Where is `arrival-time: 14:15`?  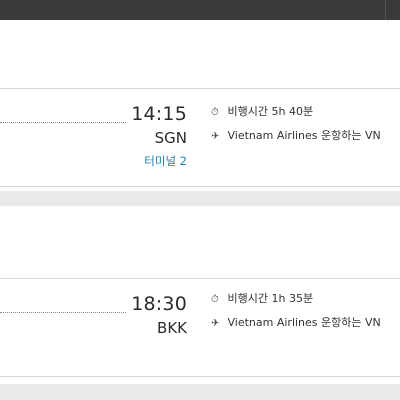
arrival-time: 14:15 is located at coordinates (159, 114).